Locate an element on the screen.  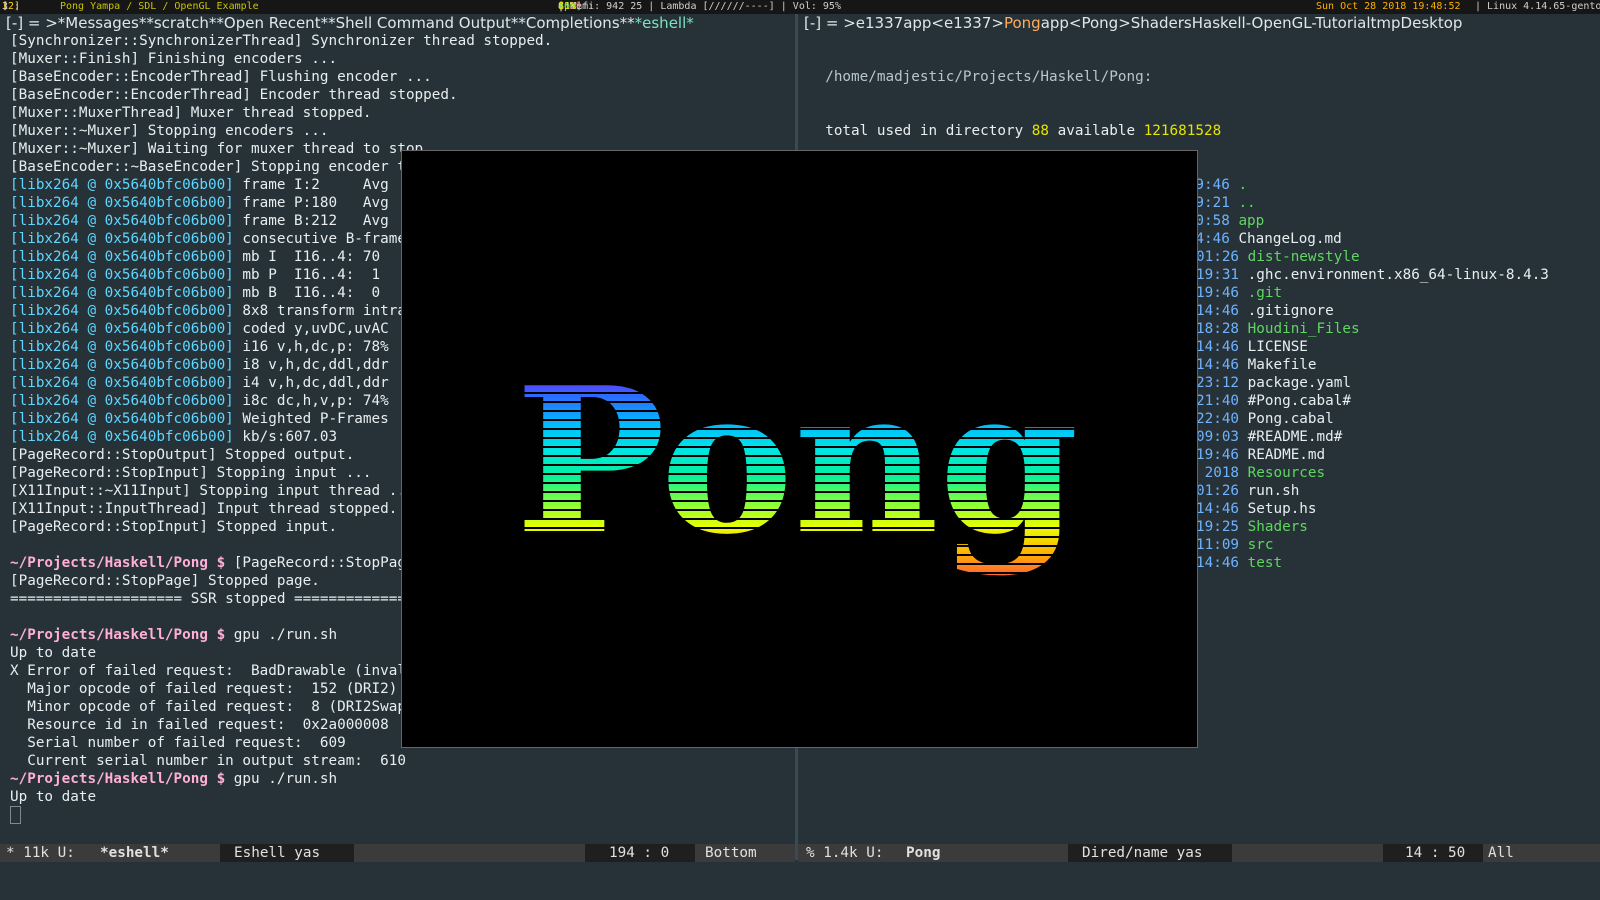
file-time: 23:12 is located at coordinates (1218, 383).